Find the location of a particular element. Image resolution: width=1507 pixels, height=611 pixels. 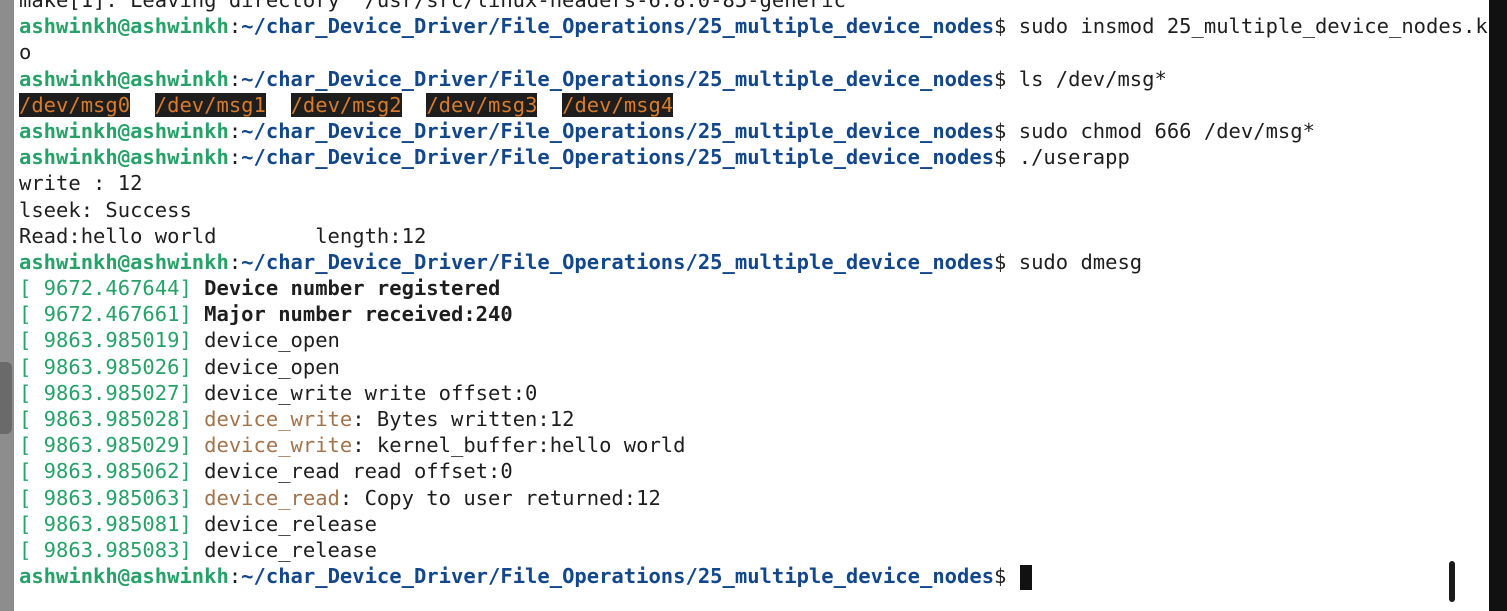

dmesg-timestamp: [ 9863.985083] is located at coordinates (105, 549).